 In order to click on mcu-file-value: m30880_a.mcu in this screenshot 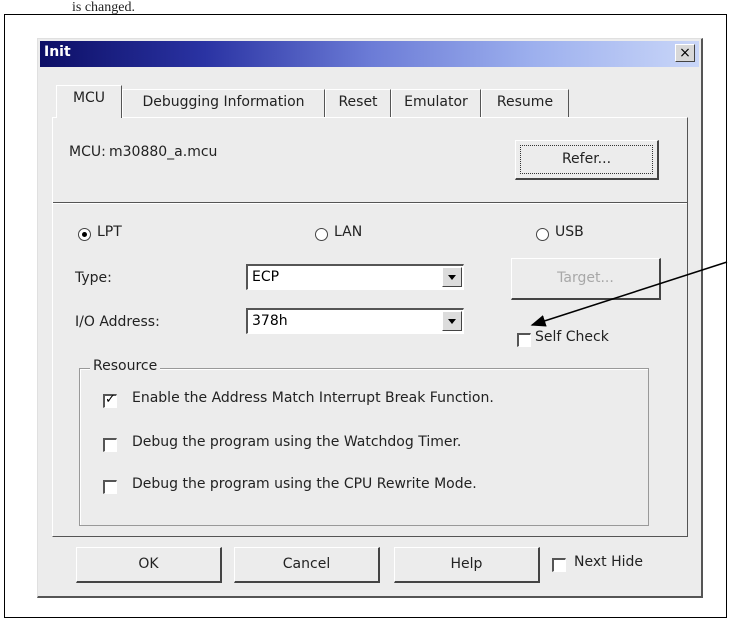, I will do `click(163, 152)`.